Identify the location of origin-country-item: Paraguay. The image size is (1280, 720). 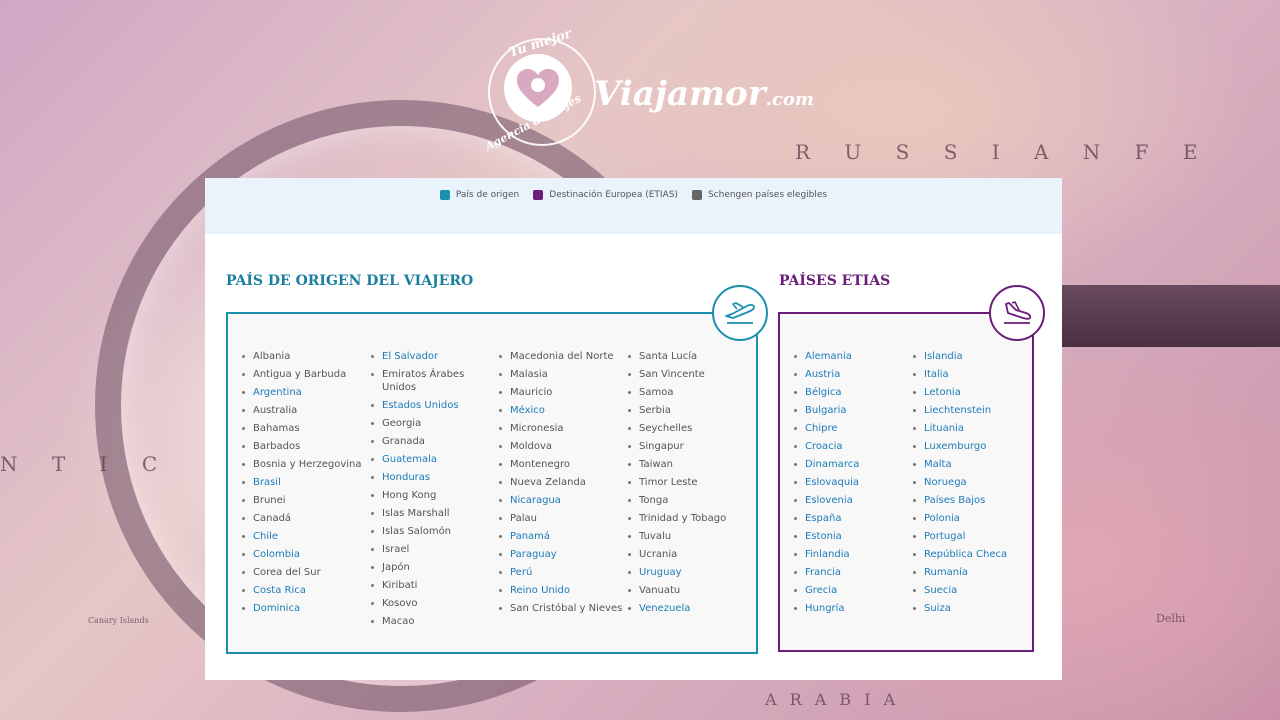
(560, 554).